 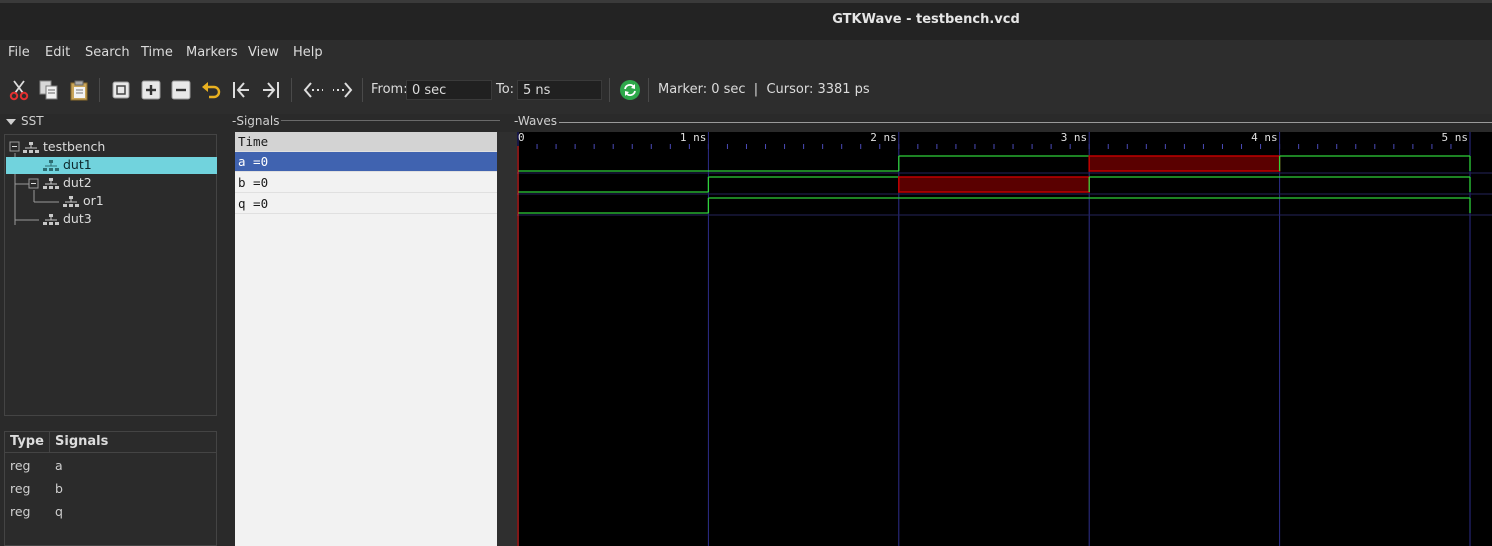 I want to click on tree-item-label: dut3, so click(x=77, y=218).